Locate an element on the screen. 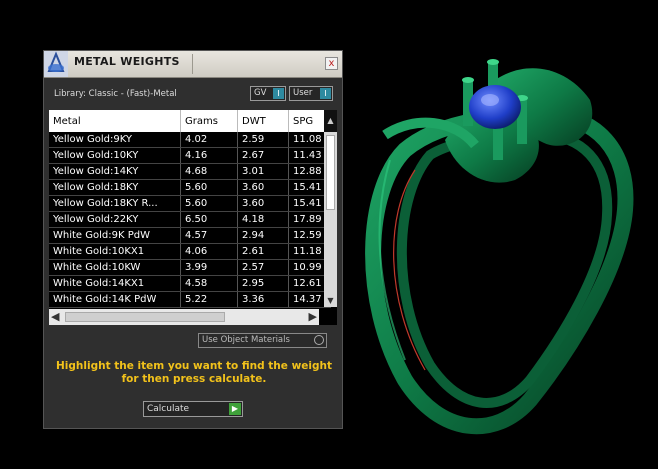 The image size is (658, 469). cell-metal: Yellow Gold:14KY is located at coordinates (115, 171).